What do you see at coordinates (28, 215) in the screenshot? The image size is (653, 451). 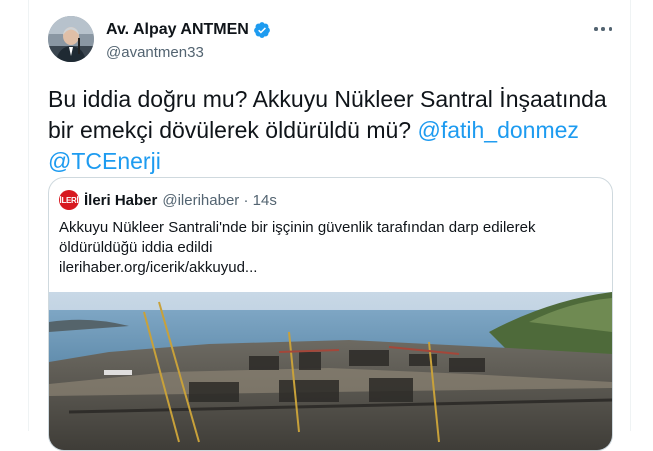 I see `timeline-border-left` at bounding box center [28, 215].